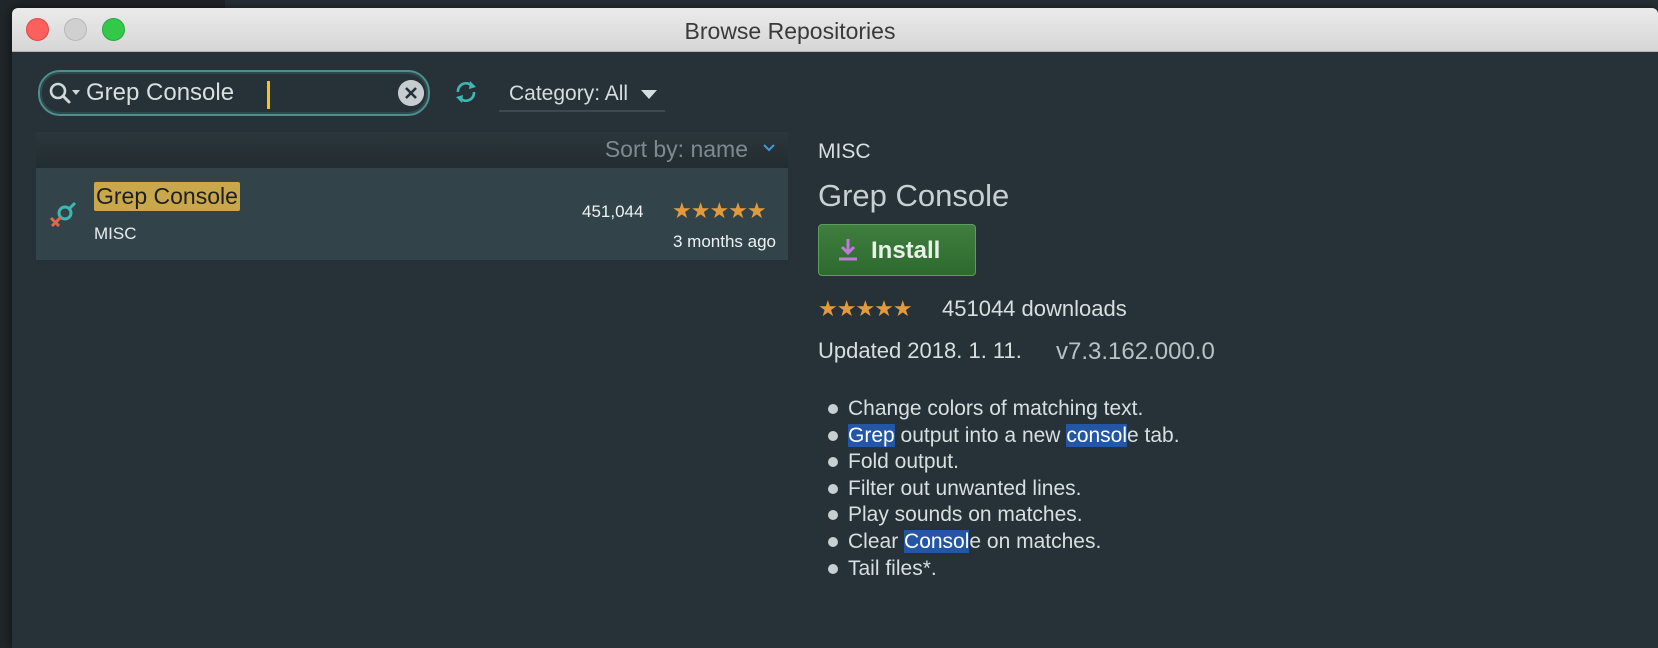 The image size is (1658, 648). I want to click on plugin-icon, so click(63, 214).